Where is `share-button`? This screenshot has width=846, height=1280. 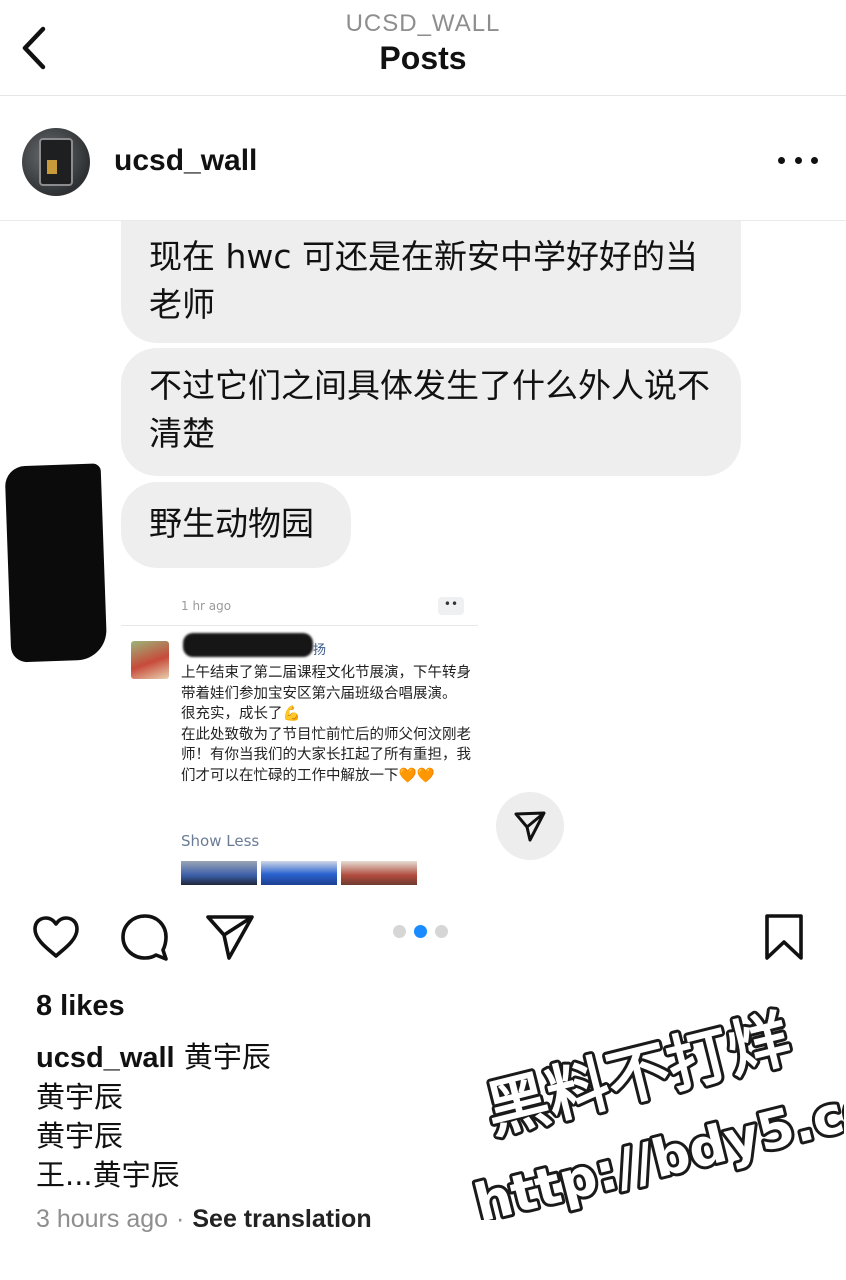
share-button is located at coordinates (230, 937).